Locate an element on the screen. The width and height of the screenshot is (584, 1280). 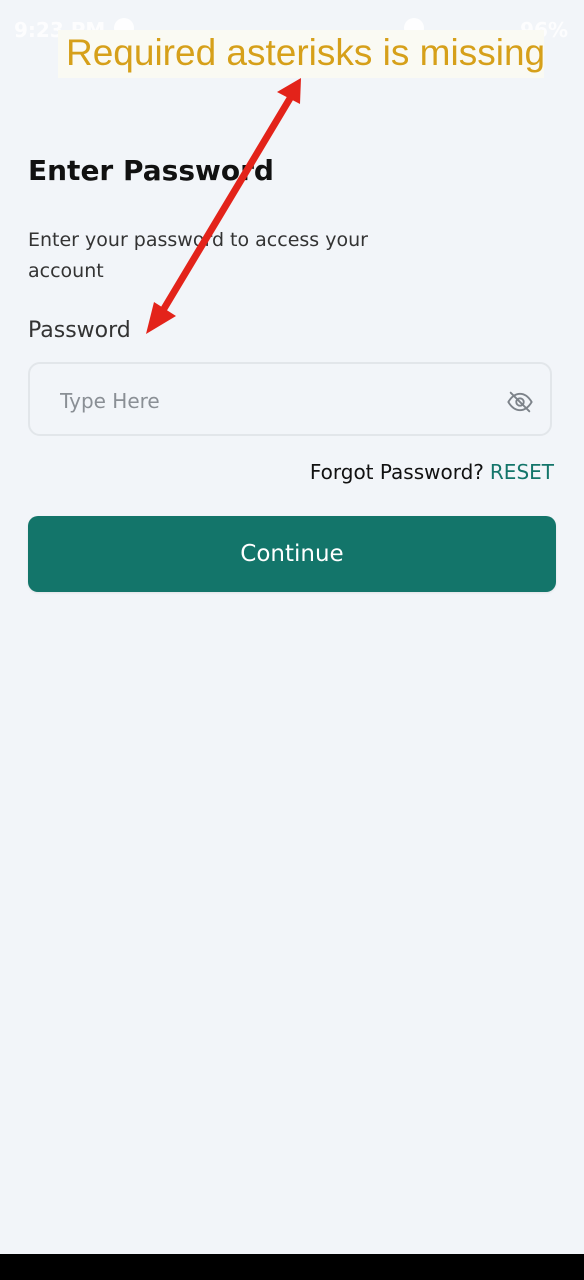
continue-button: Continue is located at coordinates (292, 554).